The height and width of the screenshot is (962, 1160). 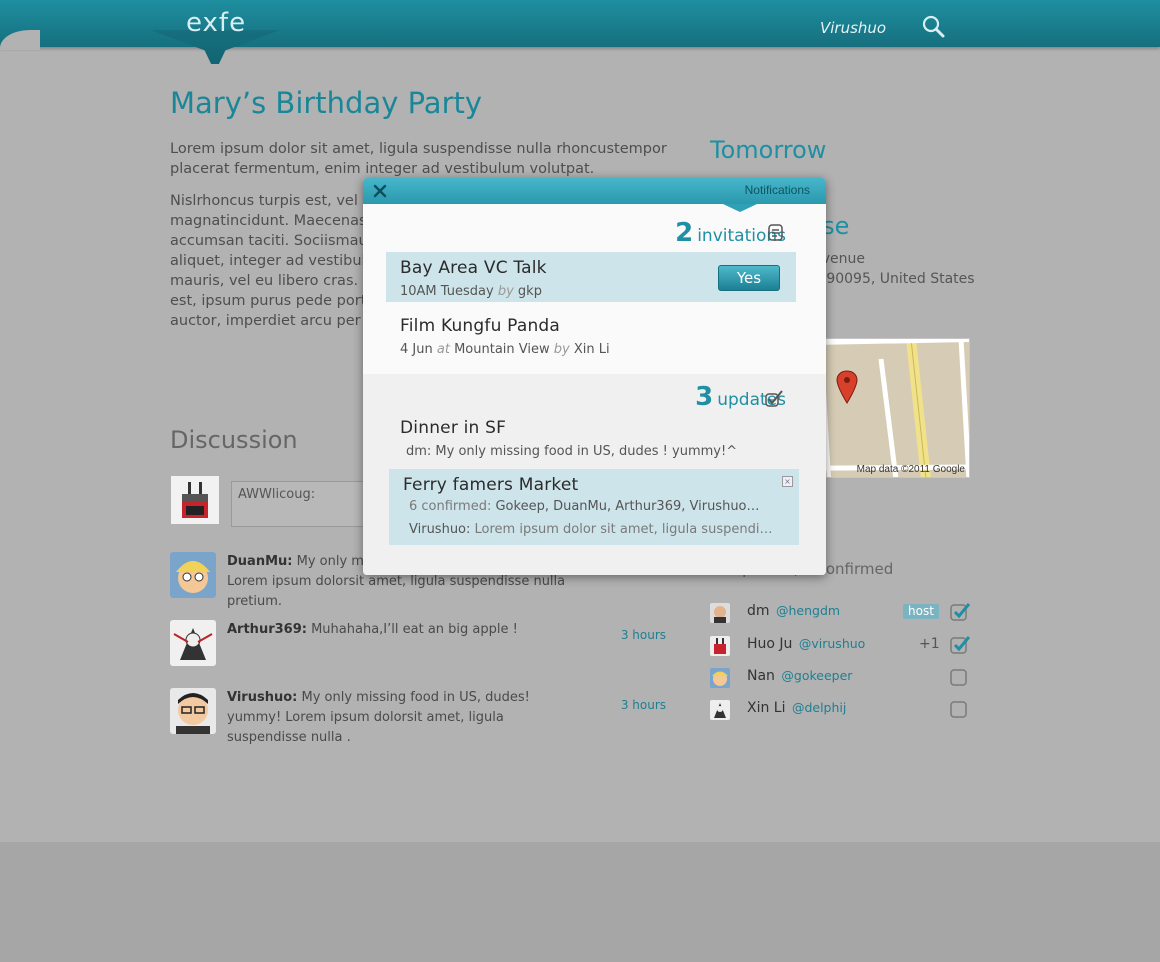 I want to click on attendee-row: Xin Li @delphij, so click(x=841, y=712).